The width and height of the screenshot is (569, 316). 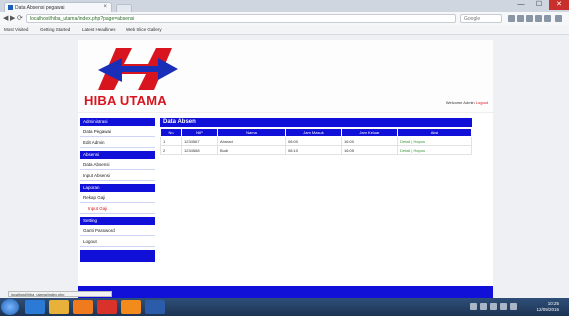 What do you see at coordinates (503, 306) in the screenshot?
I see `tray-volume-icon` at bounding box center [503, 306].